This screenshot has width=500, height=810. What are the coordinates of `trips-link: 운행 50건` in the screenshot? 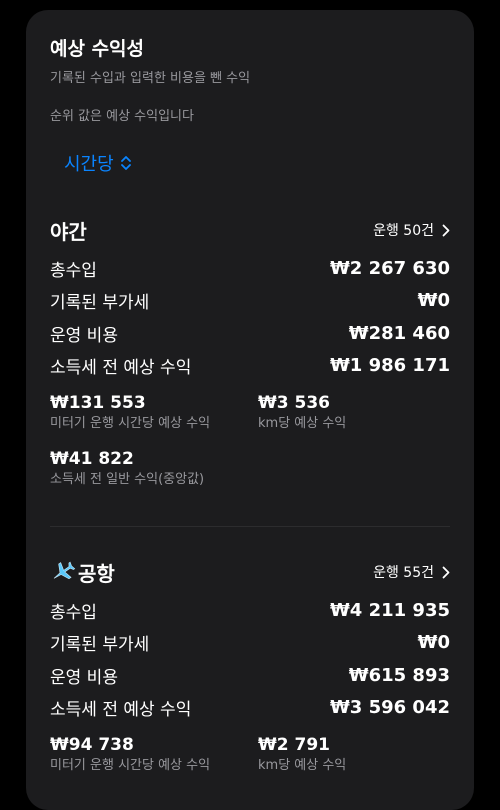 It's located at (411, 230).